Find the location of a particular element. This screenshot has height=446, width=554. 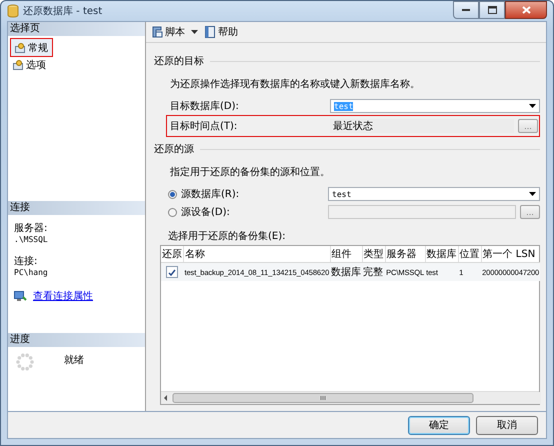

restore-checkbox is located at coordinates (172, 272).